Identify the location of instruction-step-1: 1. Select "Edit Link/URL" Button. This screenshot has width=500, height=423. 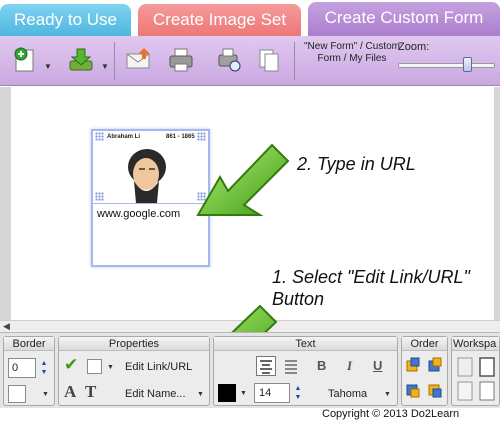
(371, 288).